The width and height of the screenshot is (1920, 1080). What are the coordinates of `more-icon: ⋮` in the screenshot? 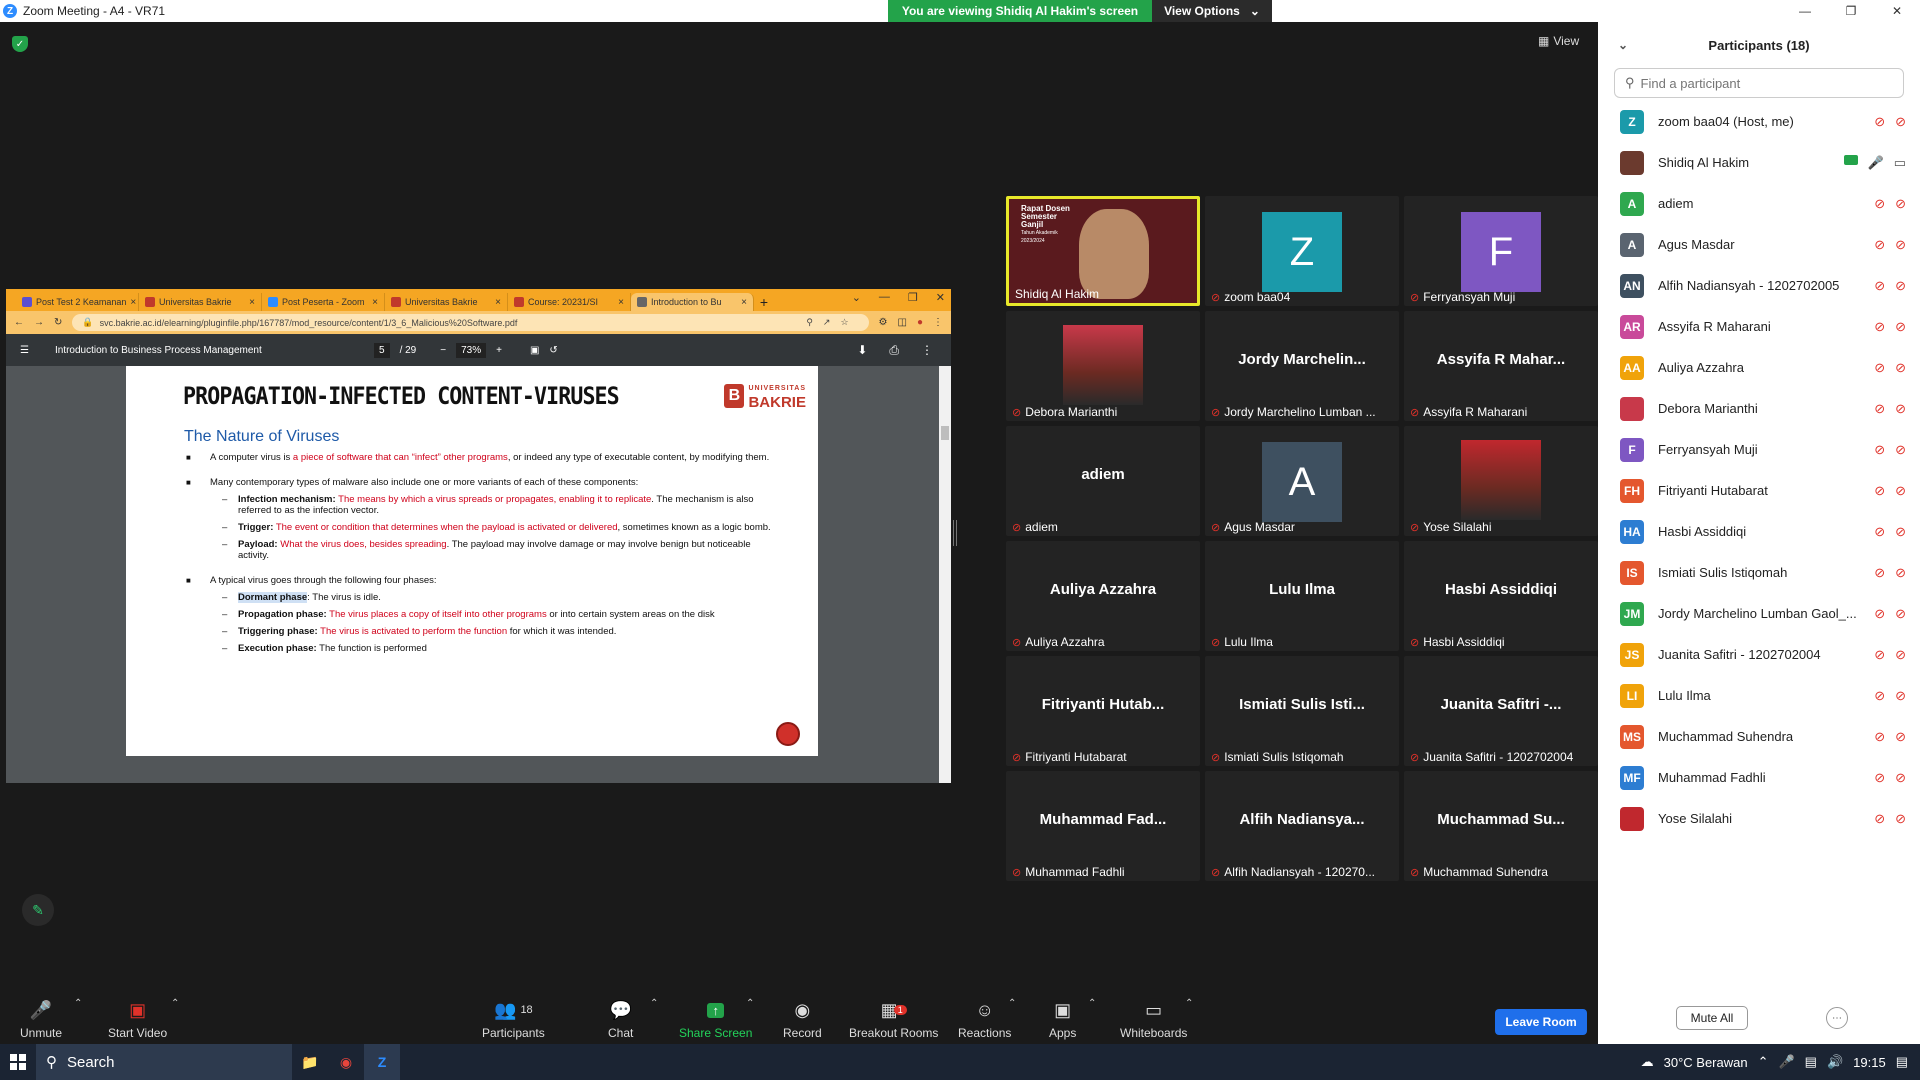 It's located at (927, 350).